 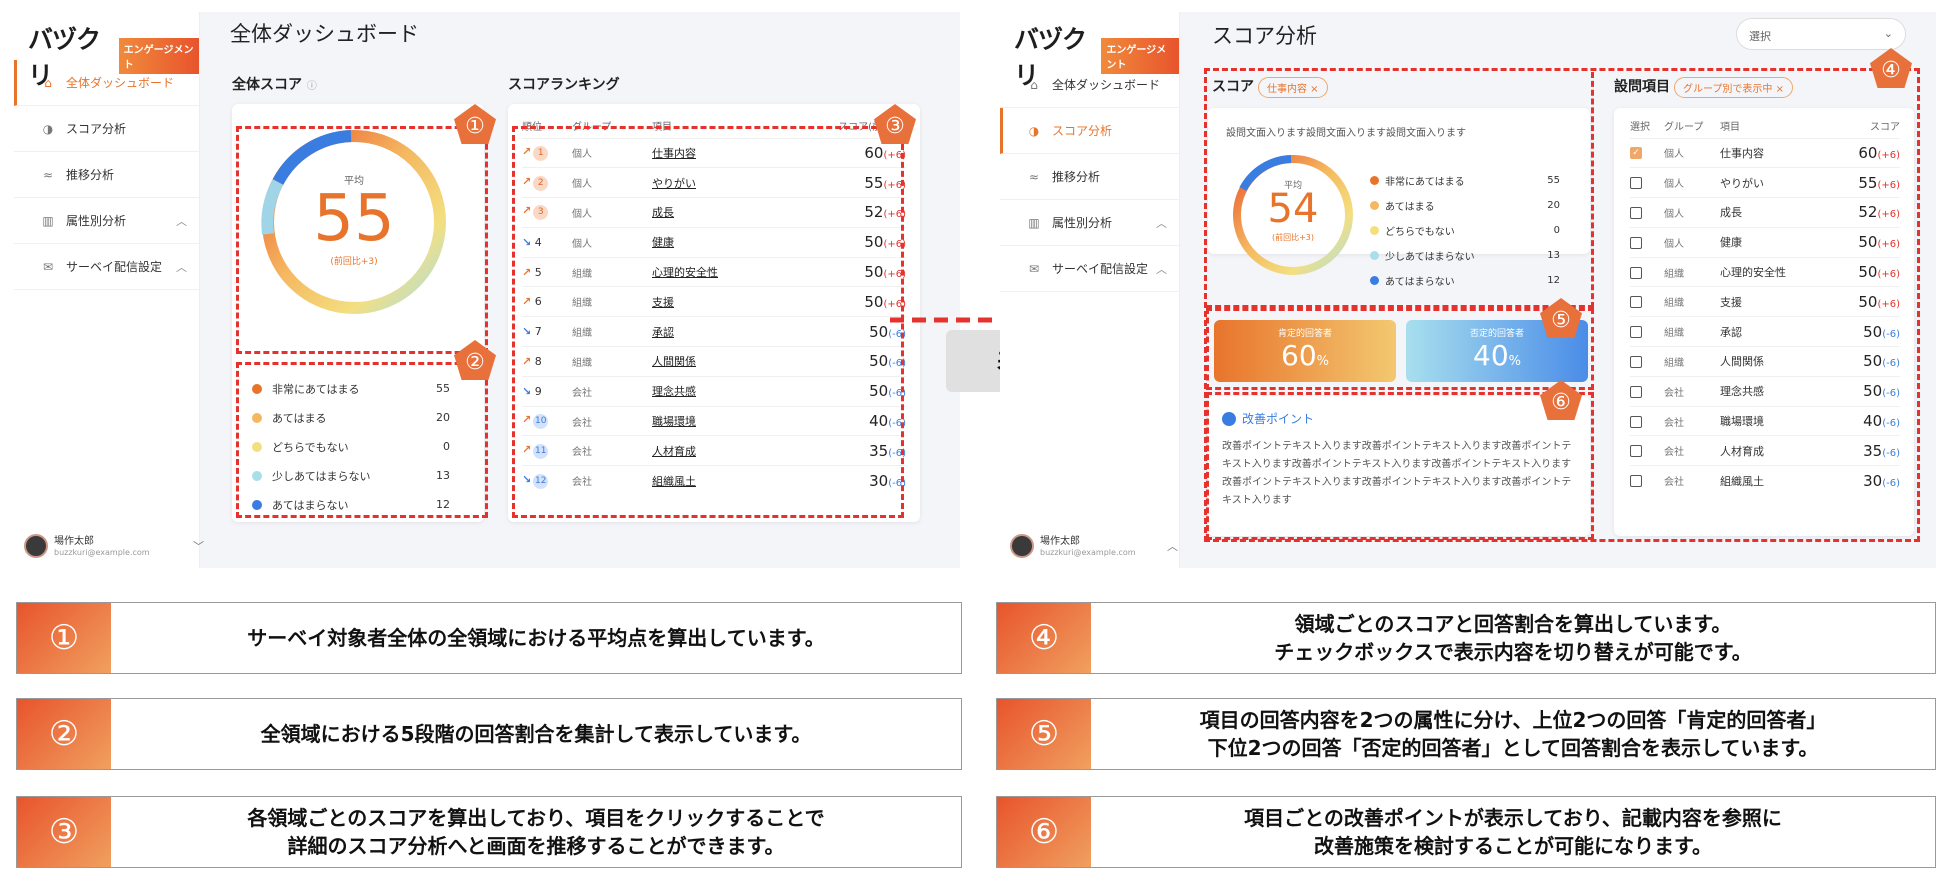 I want to click on question-header-row: 選択 グループ 項目 スコア, so click(x=1765, y=126).